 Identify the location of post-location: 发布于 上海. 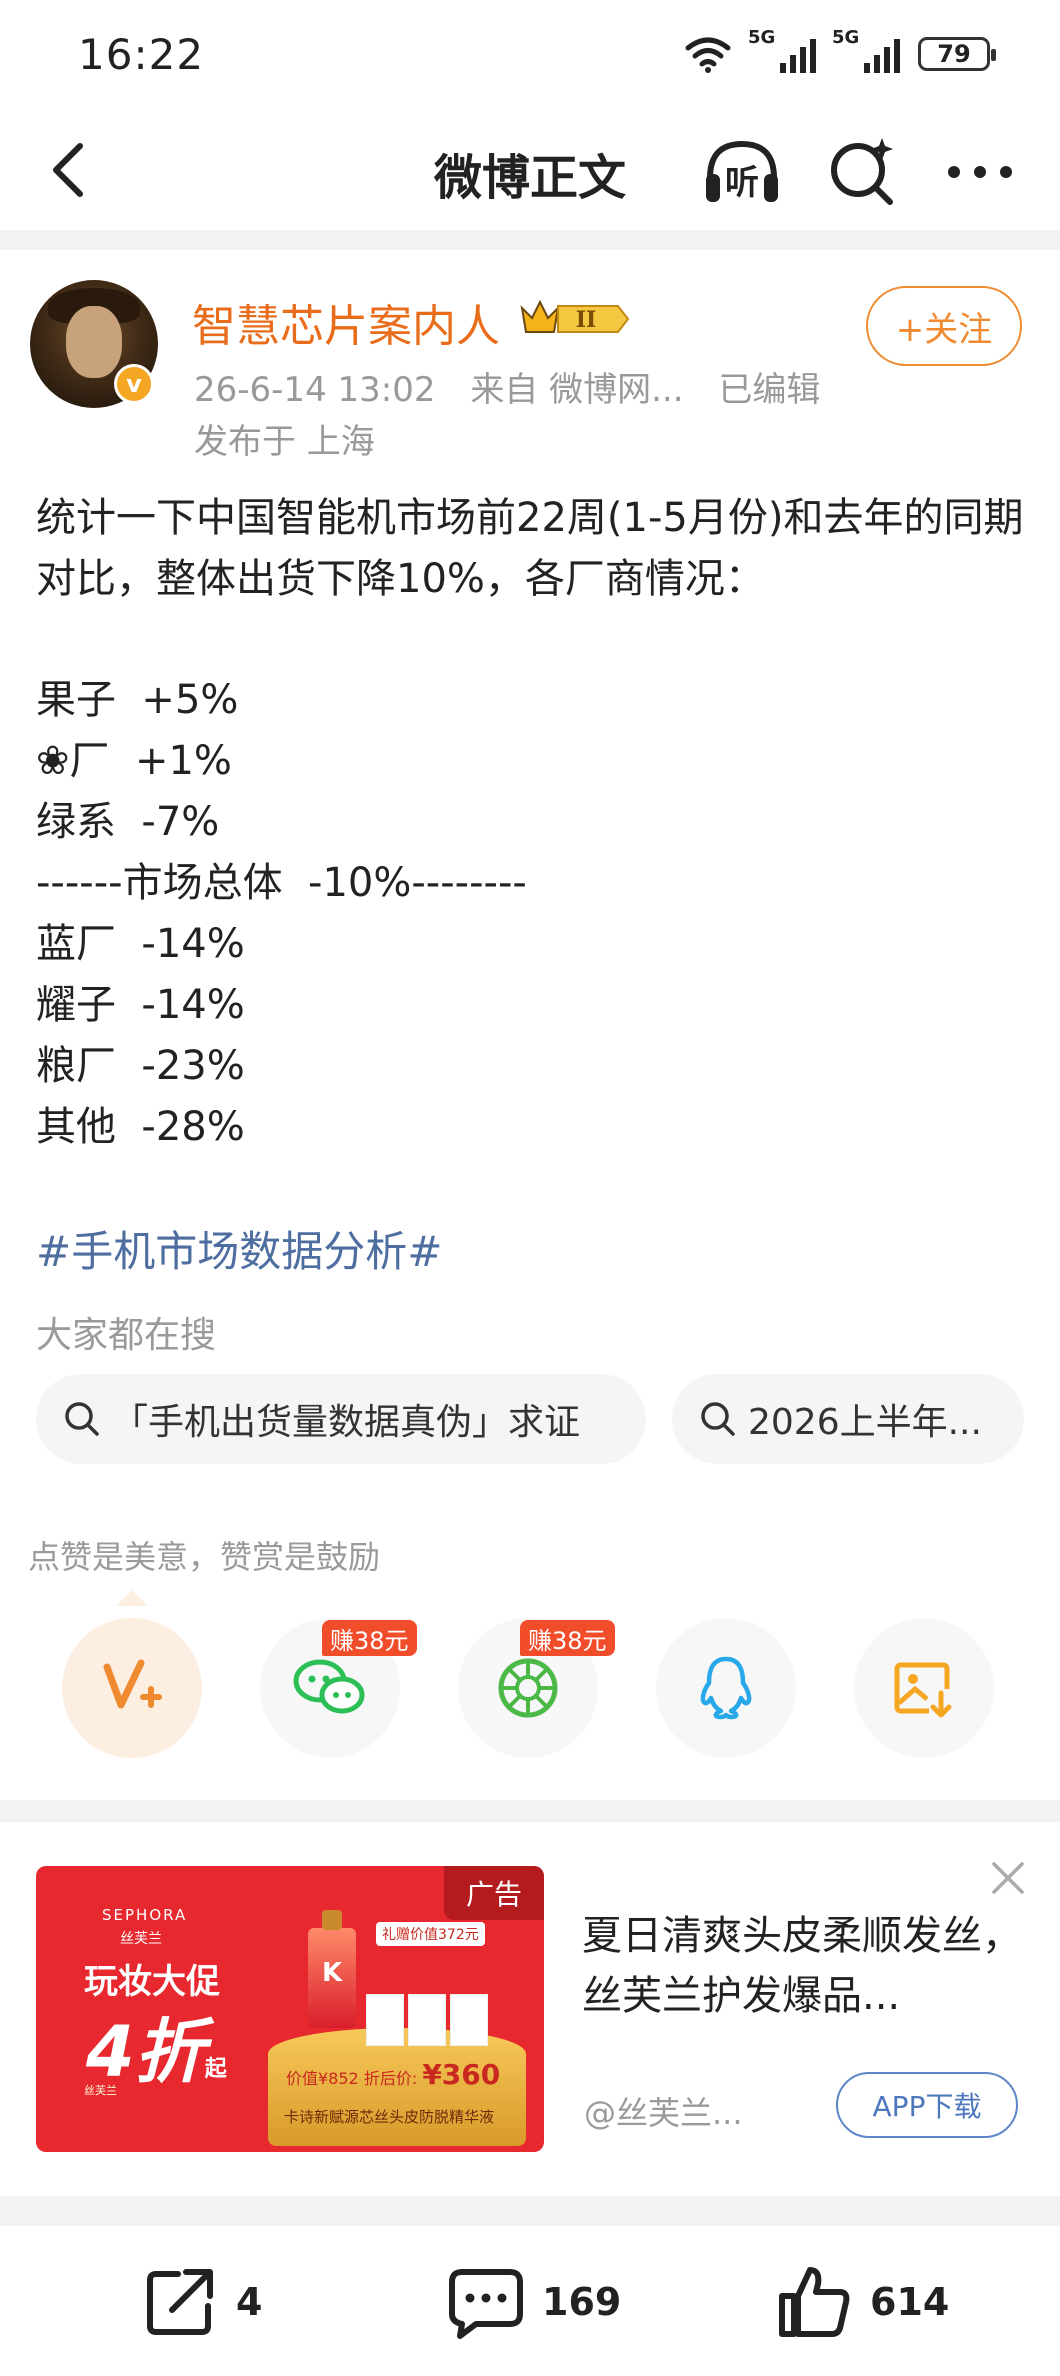
(284, 442).